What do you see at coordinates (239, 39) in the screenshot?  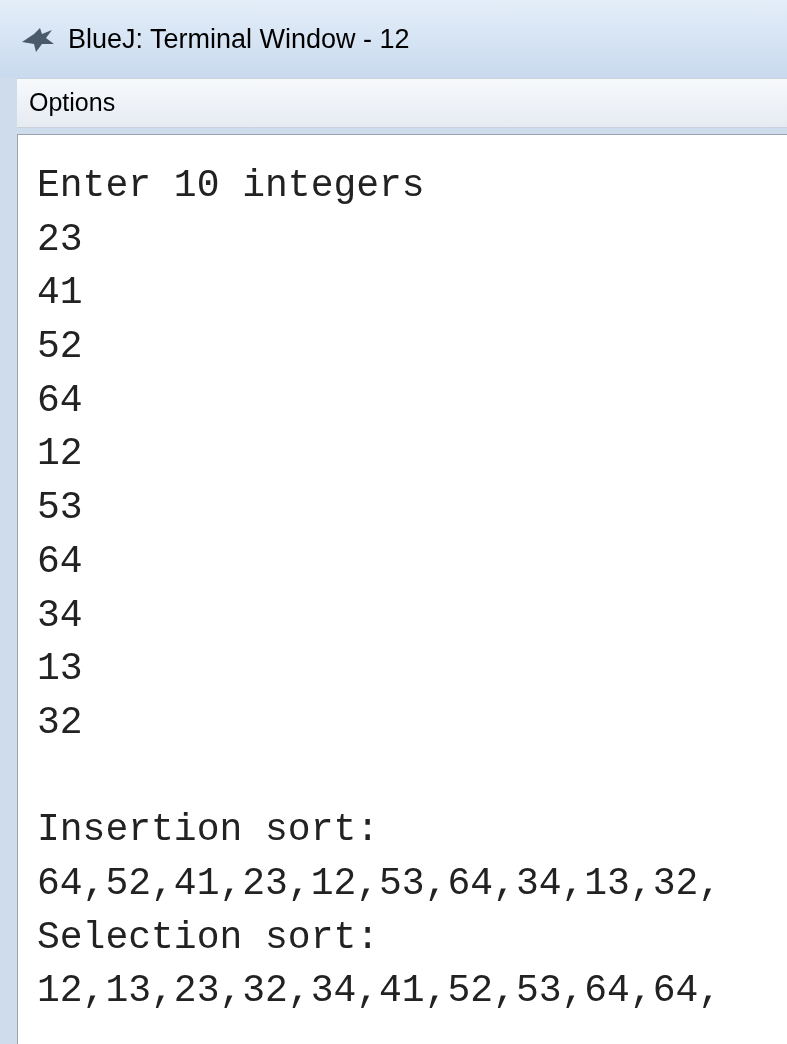 I see `window-title: BlueJ: Terminal Window - 12` at bounding box center [239, 39].